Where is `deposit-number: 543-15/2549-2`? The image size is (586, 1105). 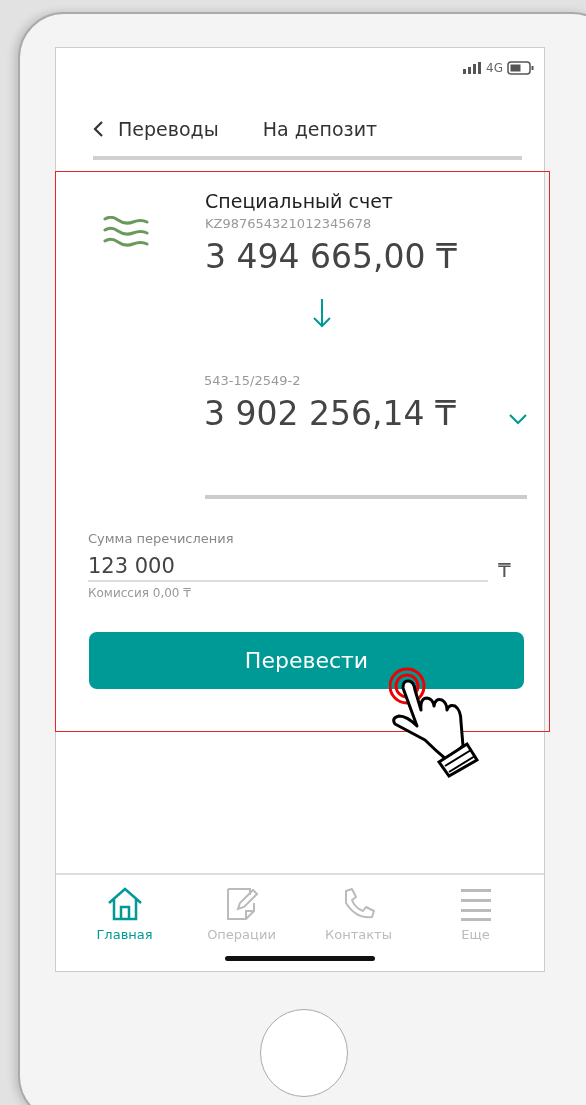 deposit-number: 543-15/2549-2 is located at coordinates (253, 380).